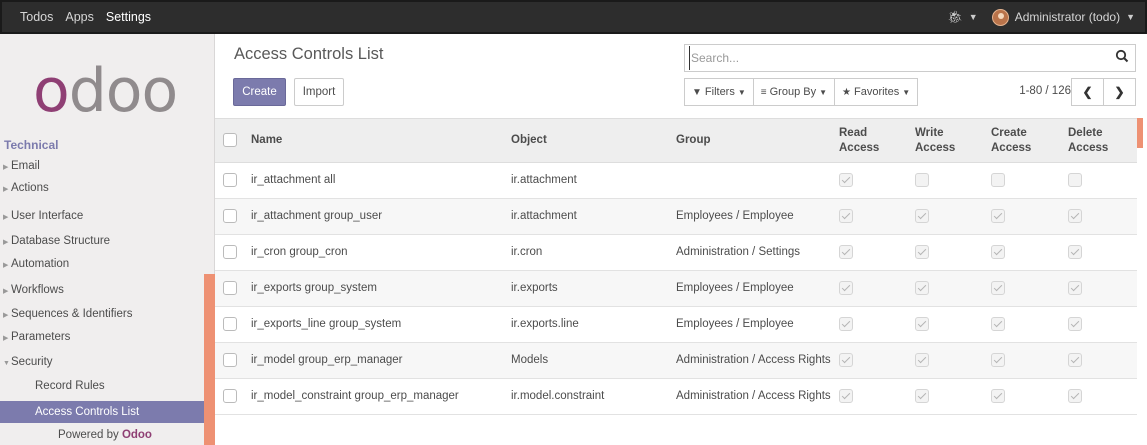  What do you see at coordinates (846, 92) in the screenshot?
I see `star-icon: ★` at bounding box center [846, 92].